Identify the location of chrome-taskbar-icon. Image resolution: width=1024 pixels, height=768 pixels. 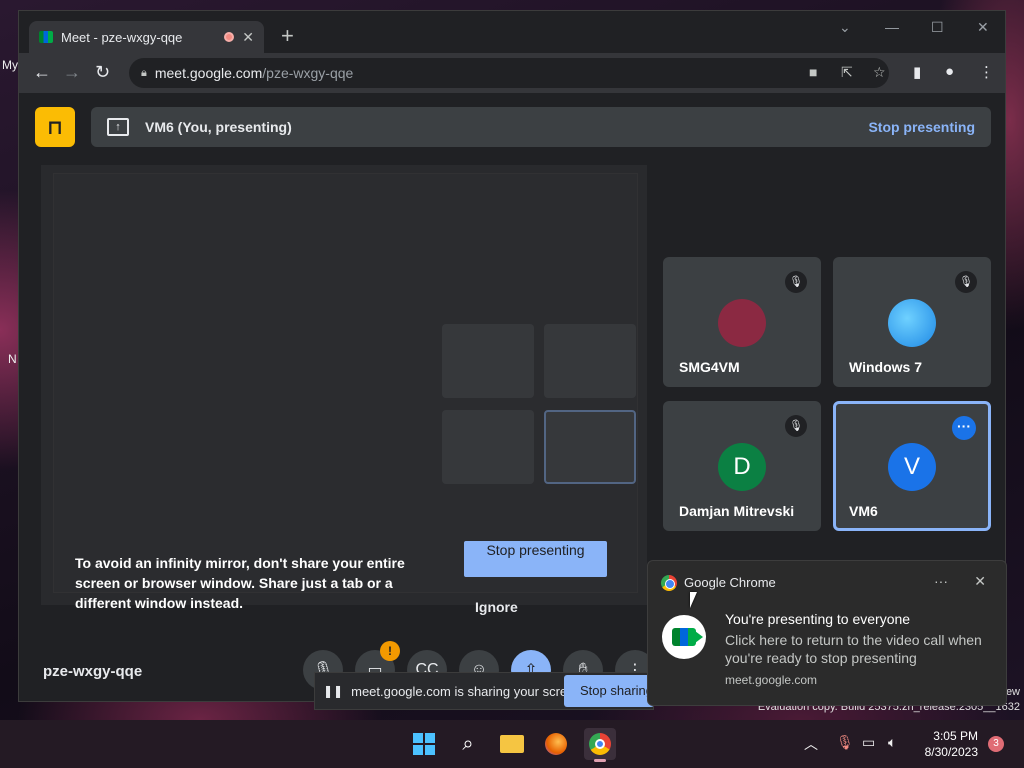
(600, 745).